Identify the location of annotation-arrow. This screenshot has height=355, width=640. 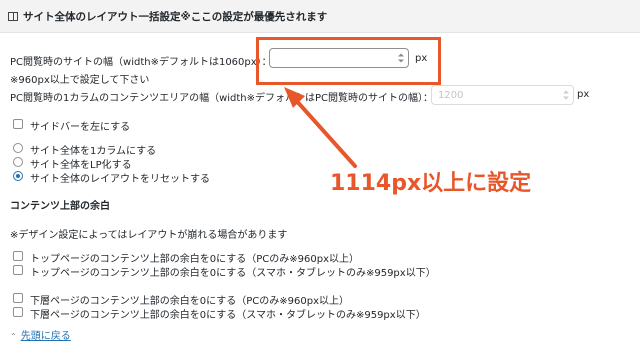
(320, 127).